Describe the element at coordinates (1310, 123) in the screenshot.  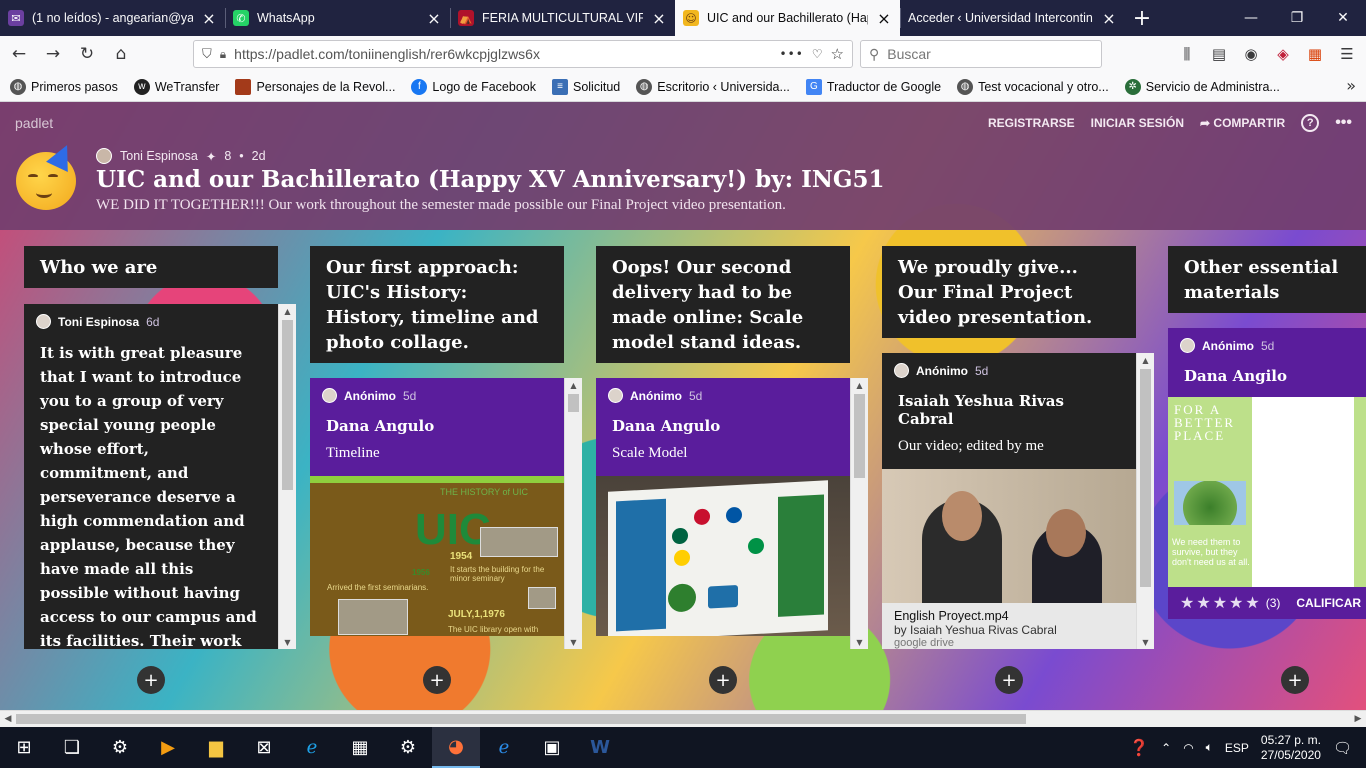
I see `help-icon: ?` at that location.